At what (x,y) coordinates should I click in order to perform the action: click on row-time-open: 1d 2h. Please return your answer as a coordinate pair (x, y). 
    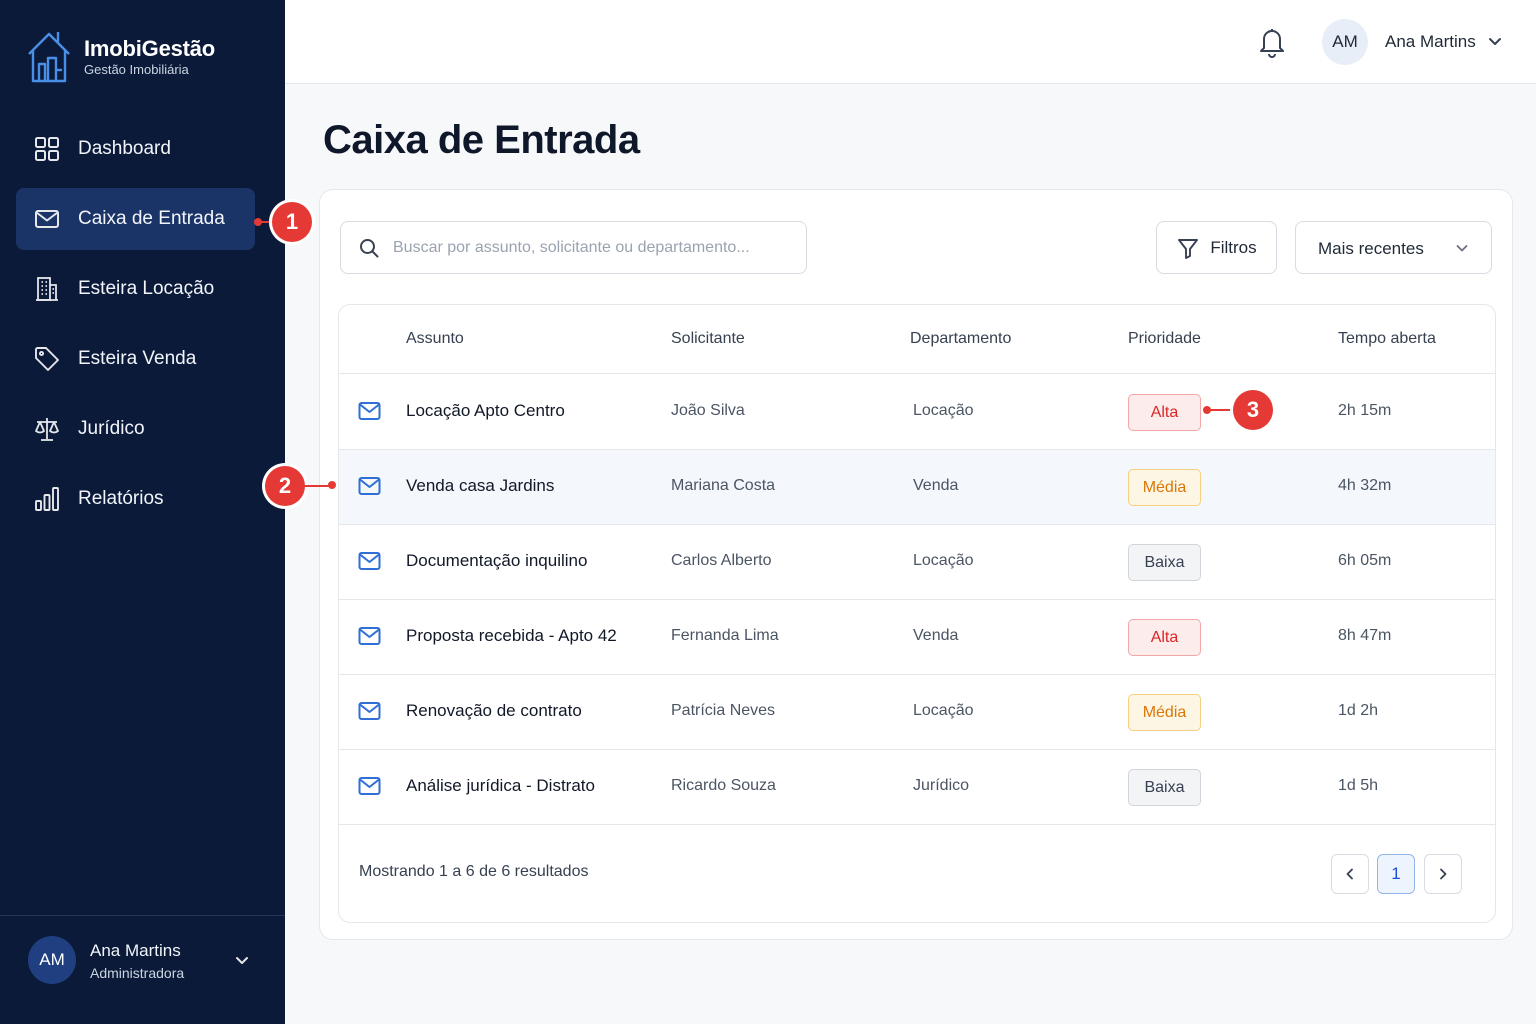
    Looking at the image, I should click on (1358, 710).